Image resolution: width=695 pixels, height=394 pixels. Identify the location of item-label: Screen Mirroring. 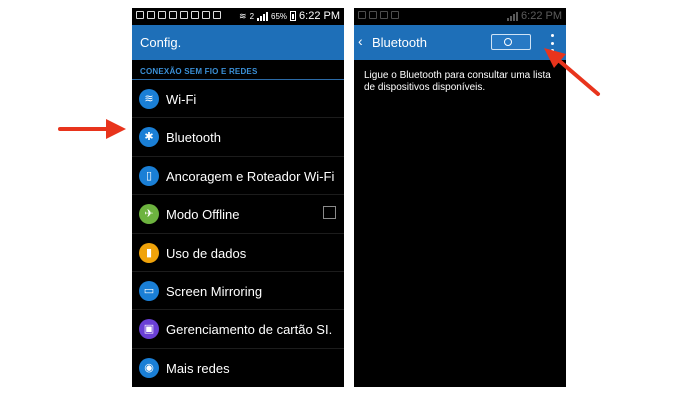
(214, 291).